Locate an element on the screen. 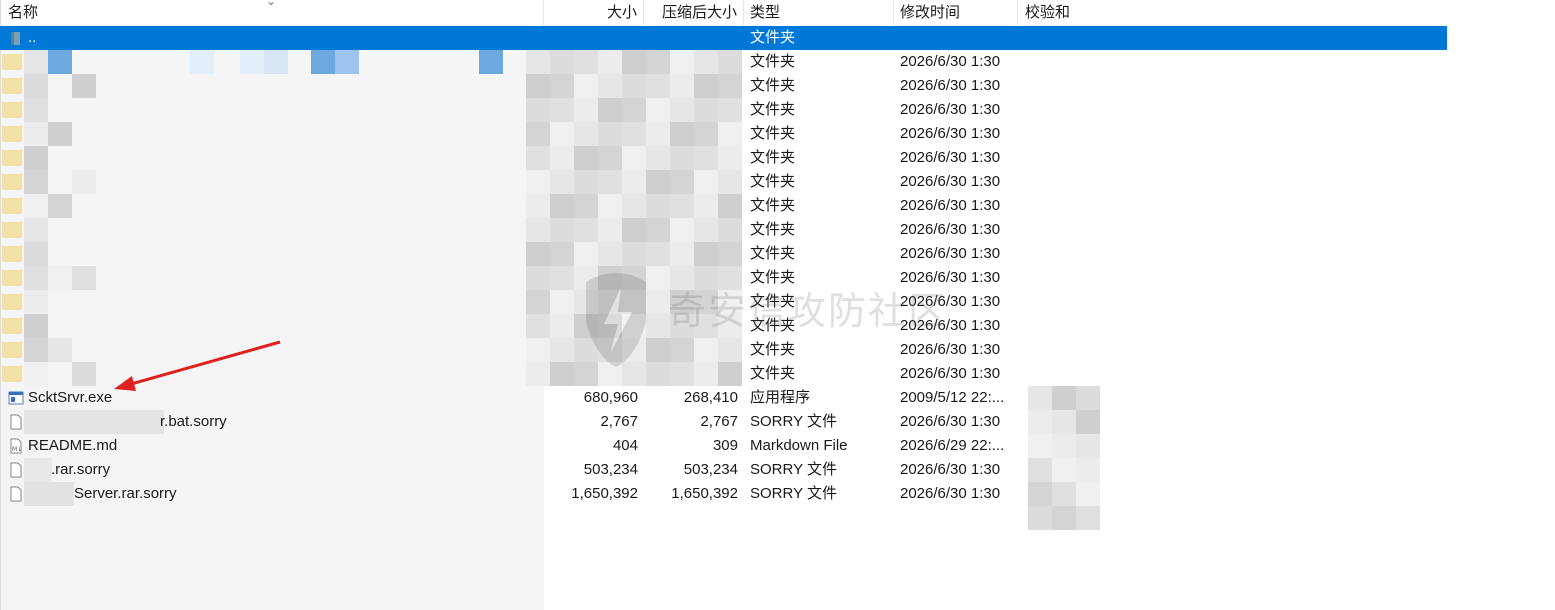 Image resolution: width=1555 pixels, height=610 pixels. row-packed-size: 268,410 is located at coordinates (710, 397).